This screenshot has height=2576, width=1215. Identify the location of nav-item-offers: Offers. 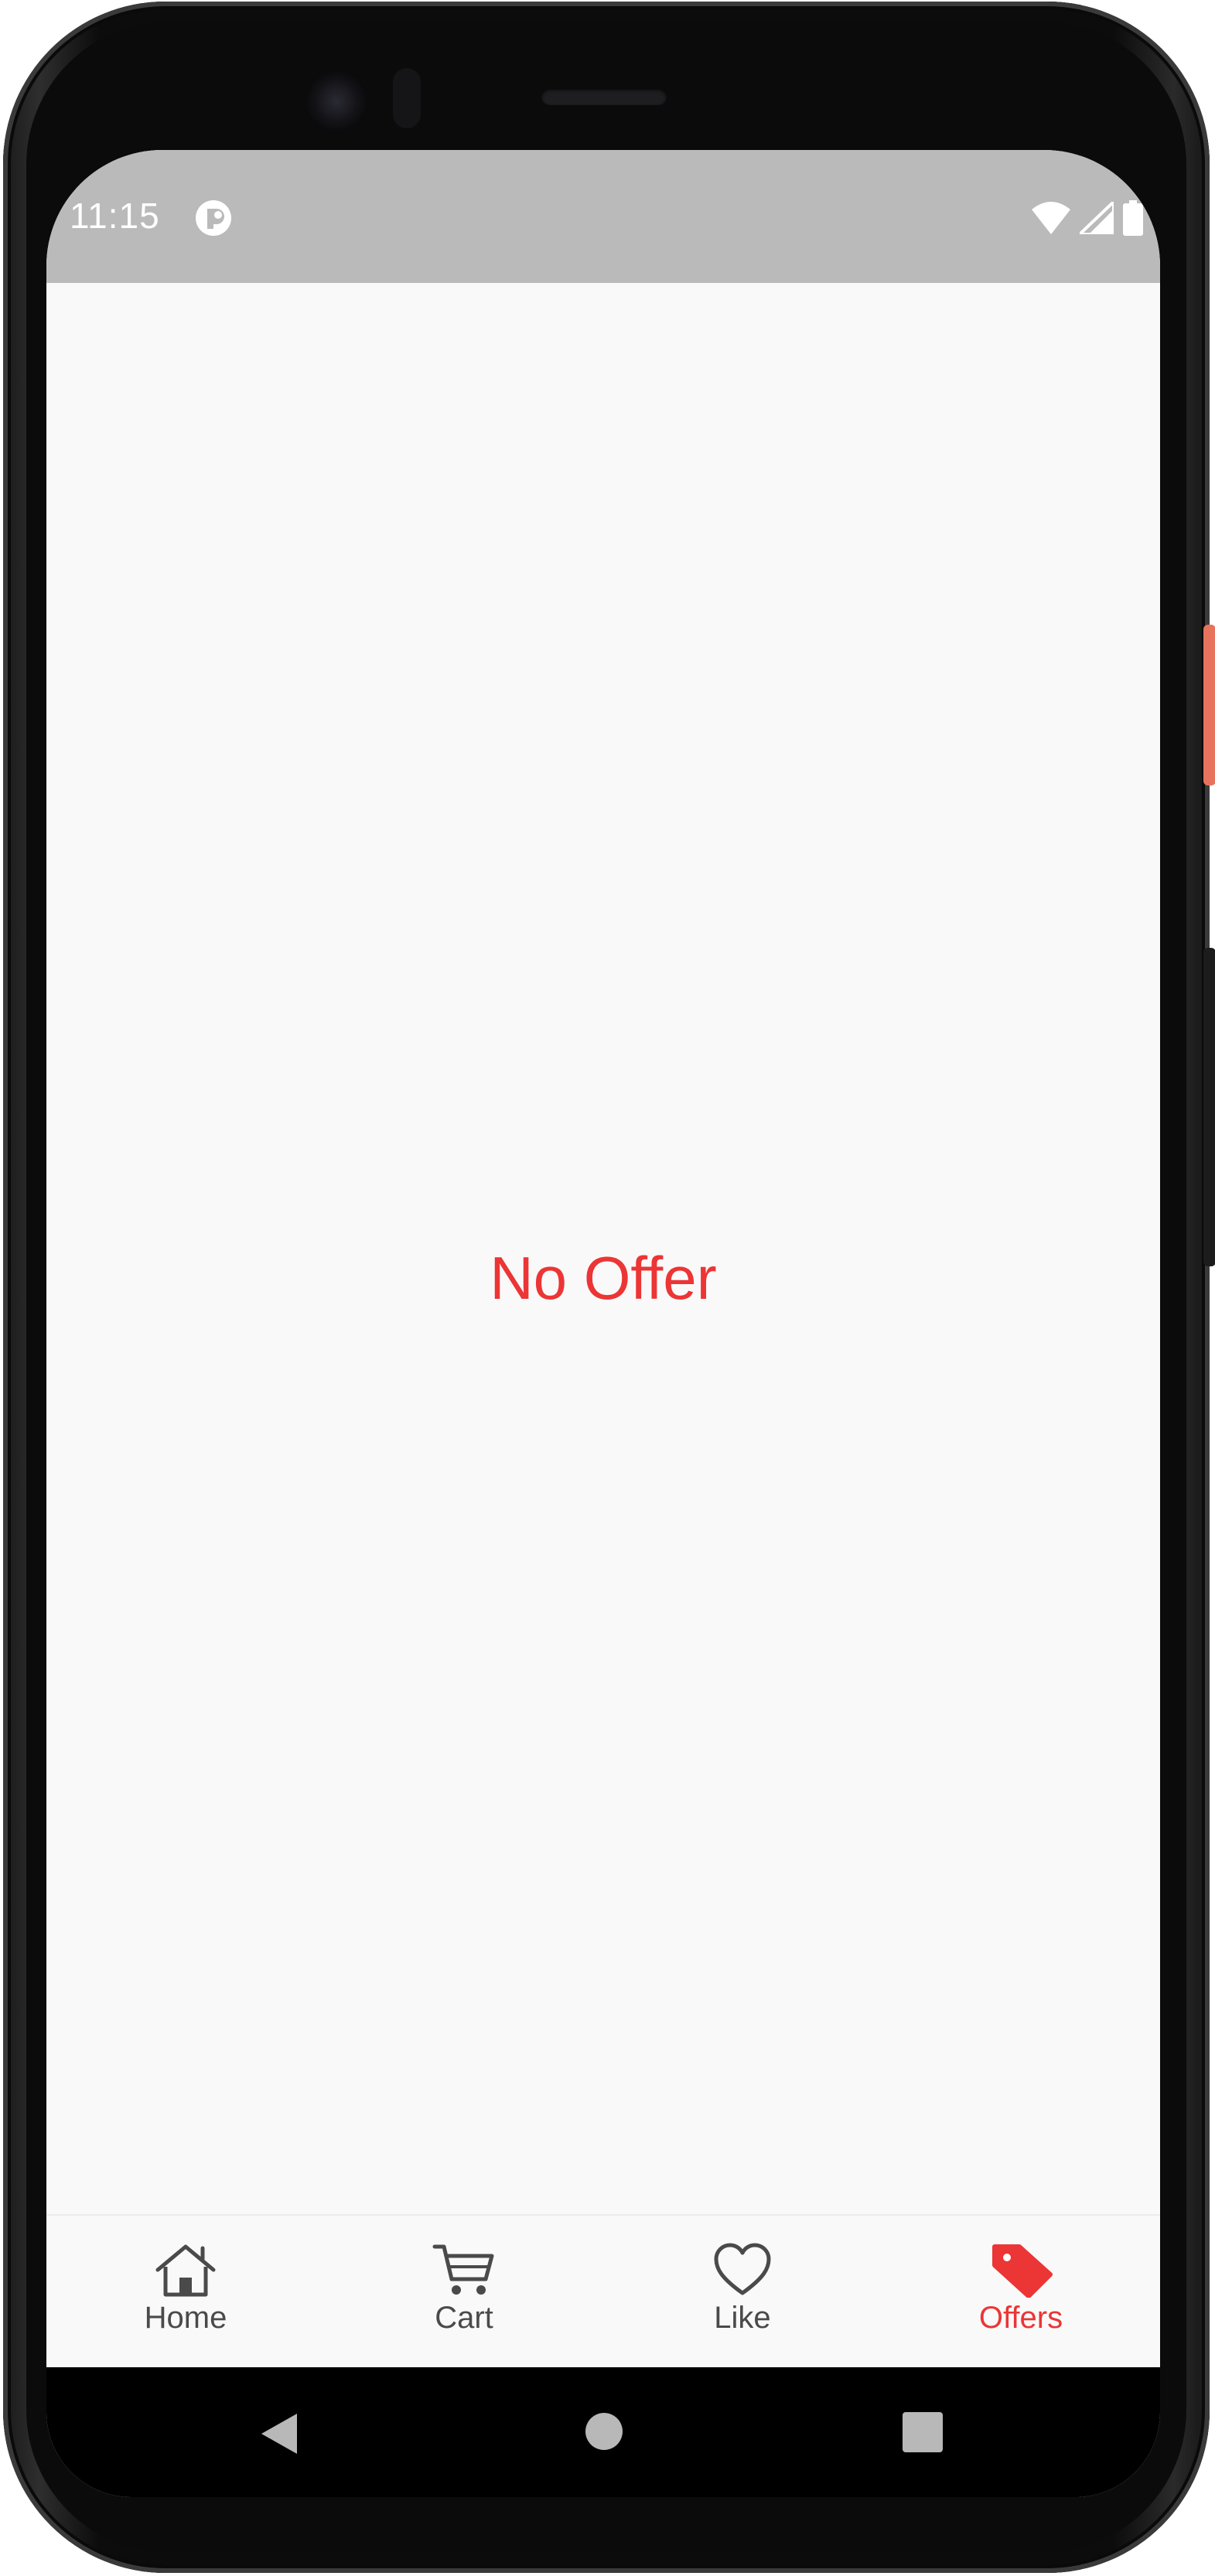
(1021, 2292).